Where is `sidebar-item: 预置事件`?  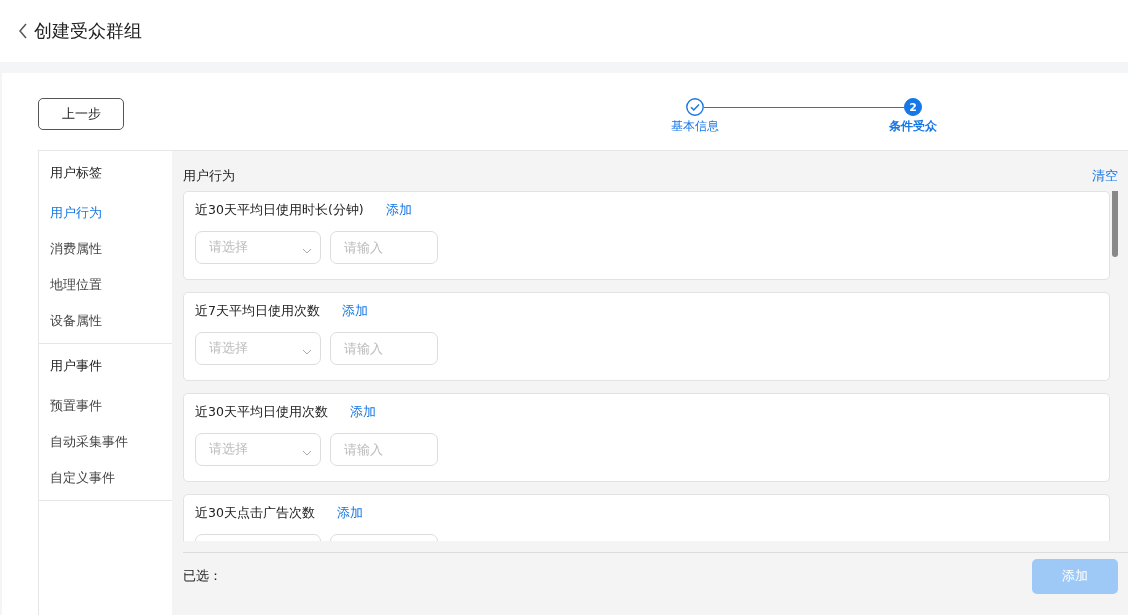
sidebar-item: 预置事件 is located at coordinates (111, 406).